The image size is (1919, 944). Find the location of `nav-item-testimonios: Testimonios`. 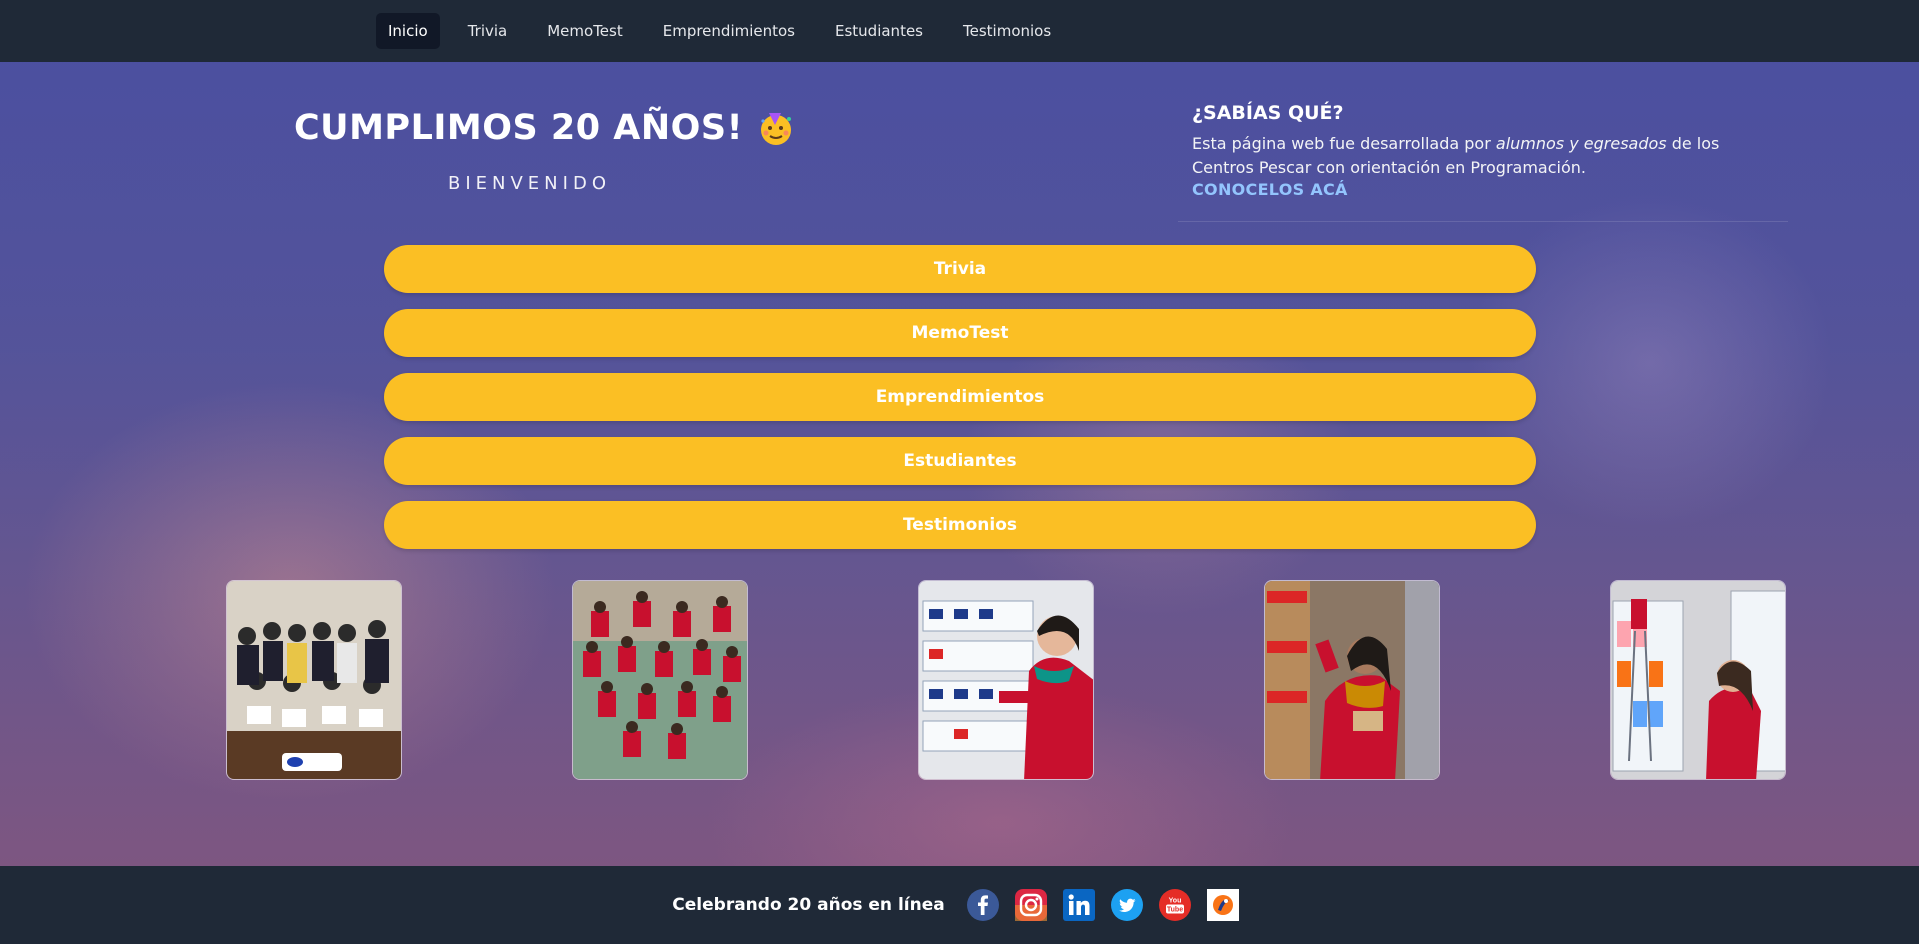

nav-item-testimonios: Testimonios is located at coordinates (1007, 31).